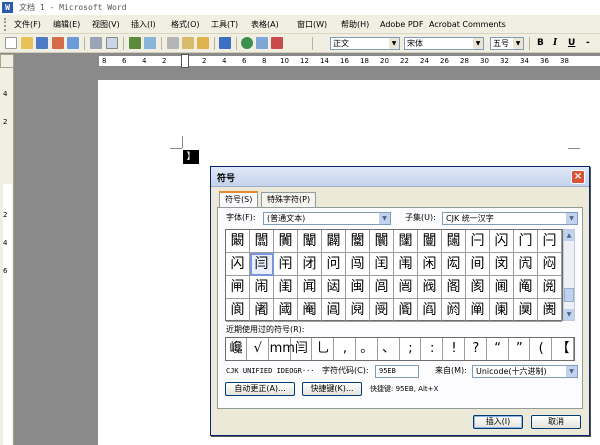 This screenshot has width=600, height=445. What do you see at coordinates (277, 43) in the screenshot?
I see `drawing-icon` at bounding box center [277, 43].